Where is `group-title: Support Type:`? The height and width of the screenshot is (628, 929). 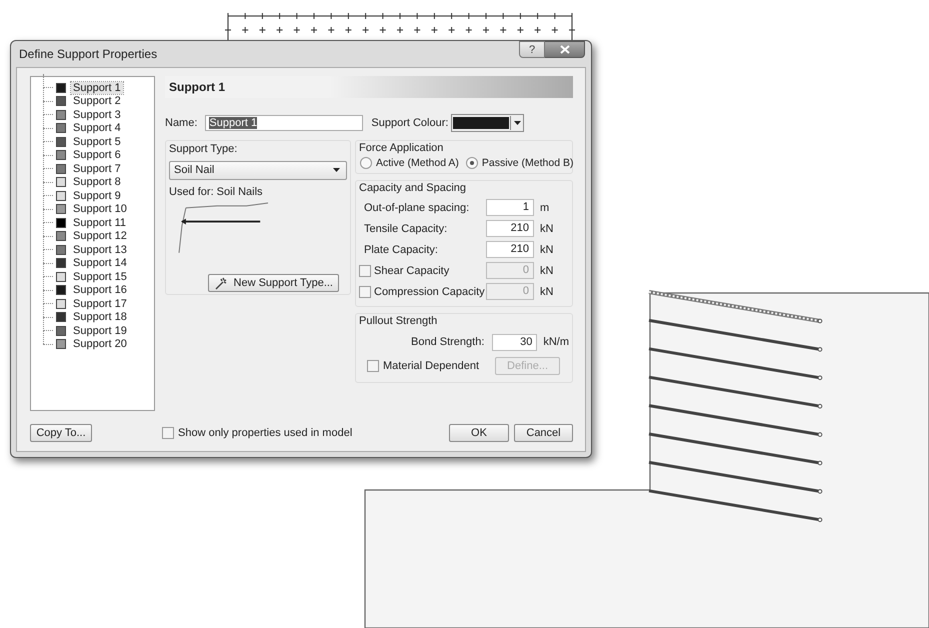
group-title: Support Type: is located at coordinates (203, 149).